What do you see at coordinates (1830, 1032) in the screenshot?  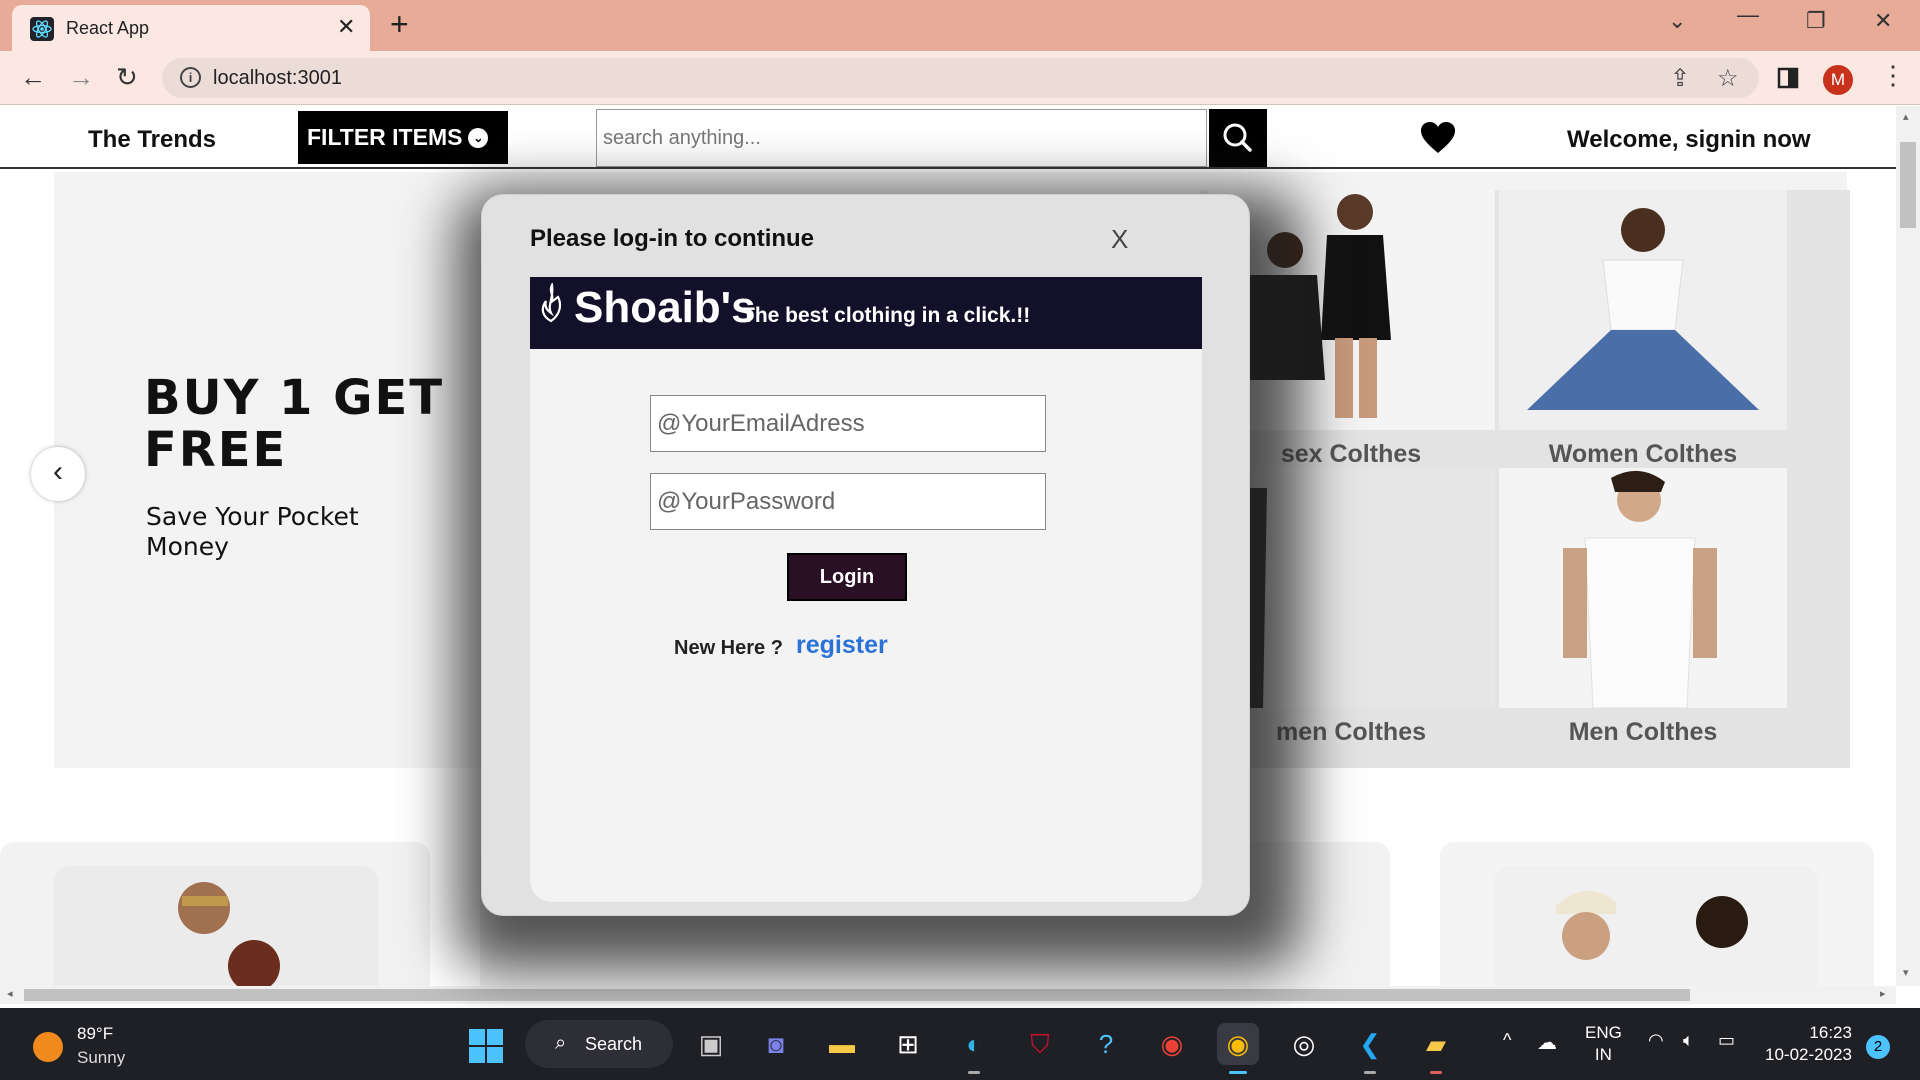 I see `clock-time: 16:23` at bounding box center [1830, 1032].